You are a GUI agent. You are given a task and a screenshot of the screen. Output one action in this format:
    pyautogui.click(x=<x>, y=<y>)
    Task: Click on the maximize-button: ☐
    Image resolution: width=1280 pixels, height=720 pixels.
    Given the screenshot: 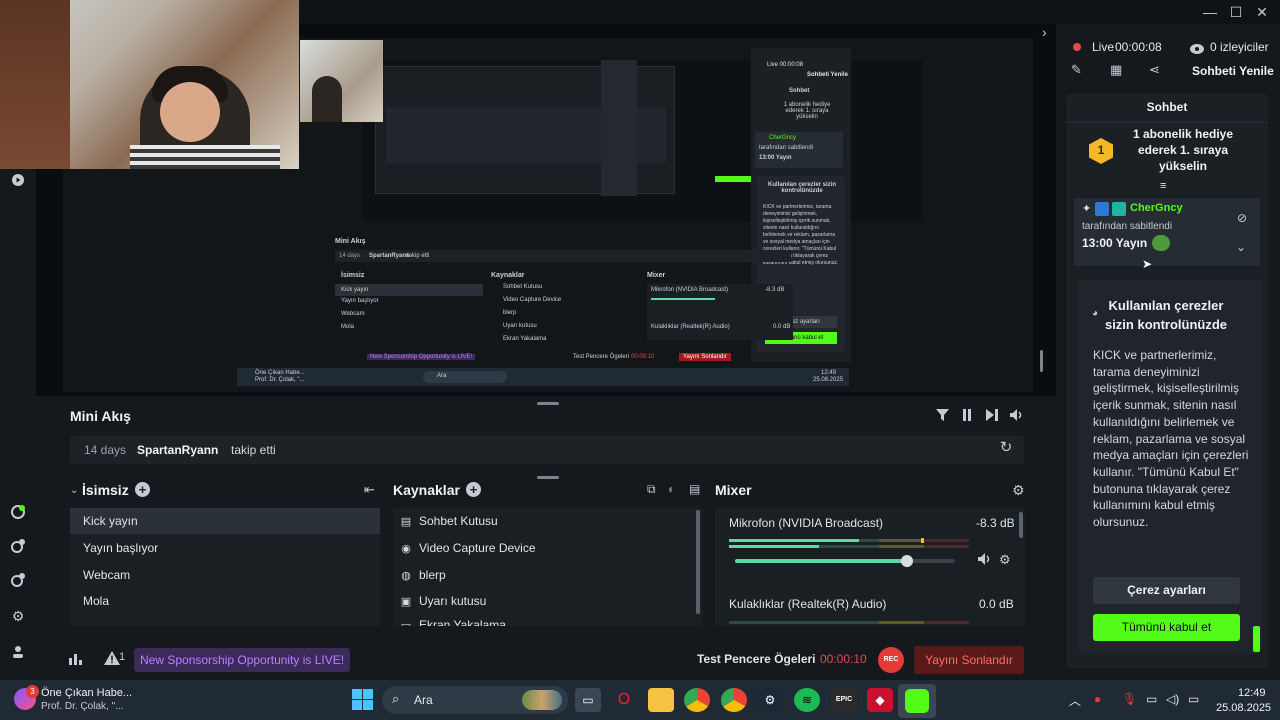 What is the action you would take?
    pyautogui.click(x=1236, y=12)
    